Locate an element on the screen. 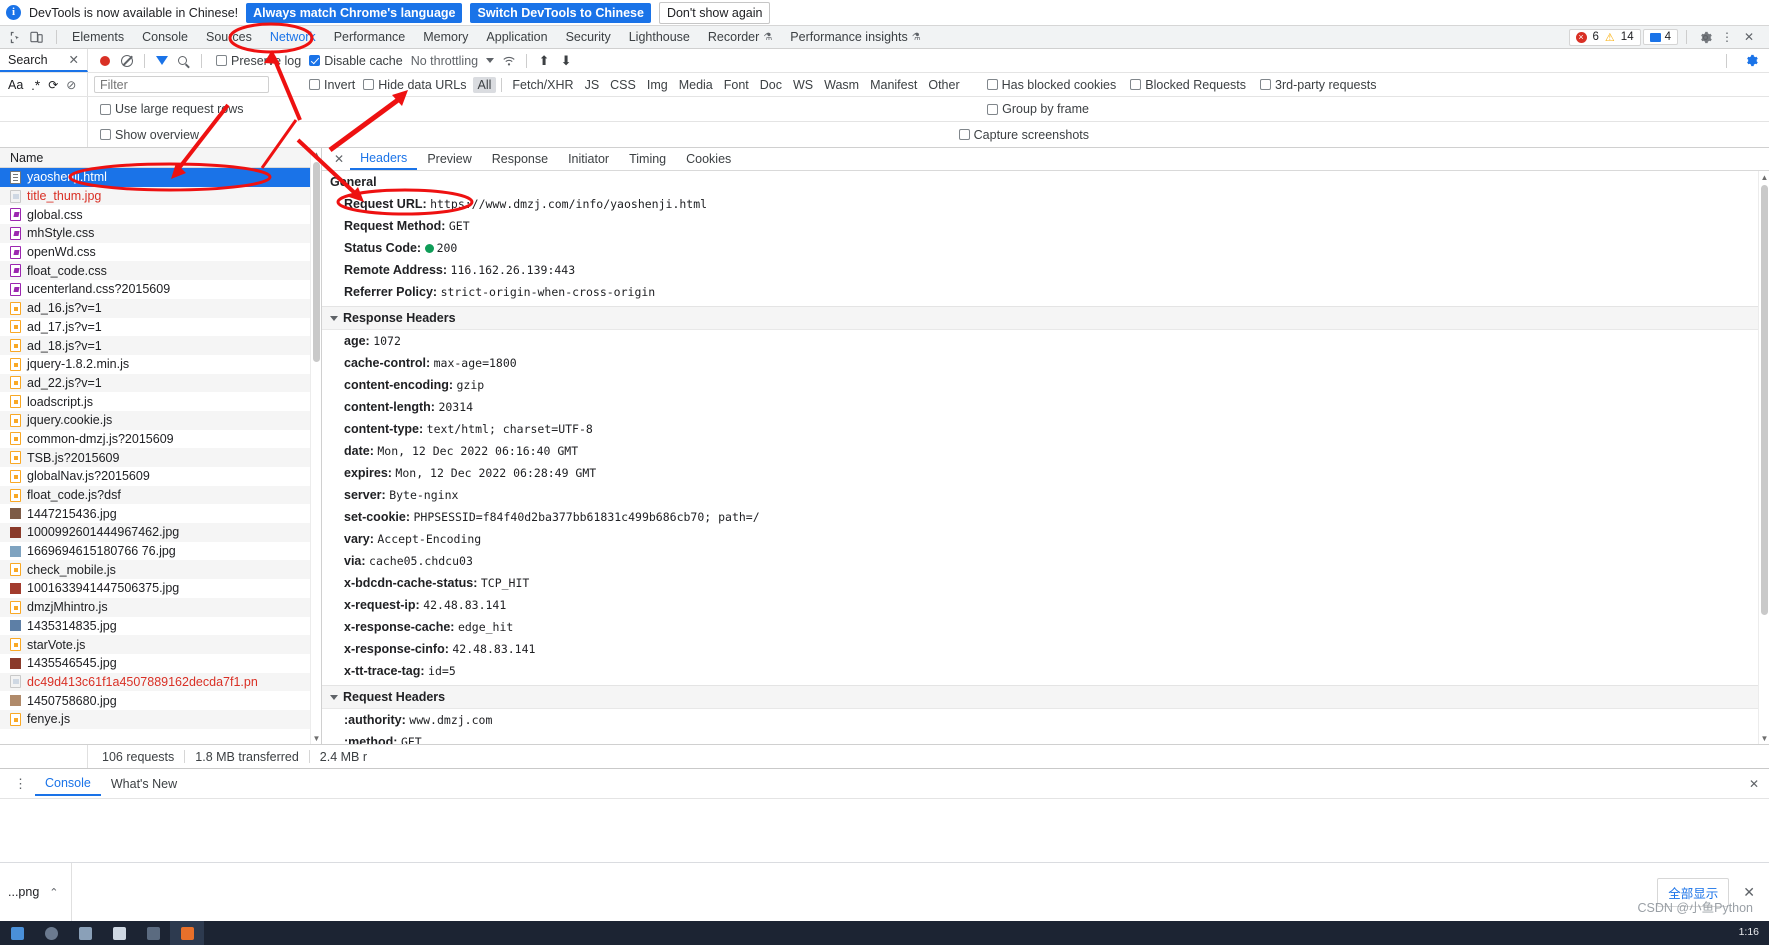 The image size is (1769, 945). search-icon is located at coordinates (184, 61).